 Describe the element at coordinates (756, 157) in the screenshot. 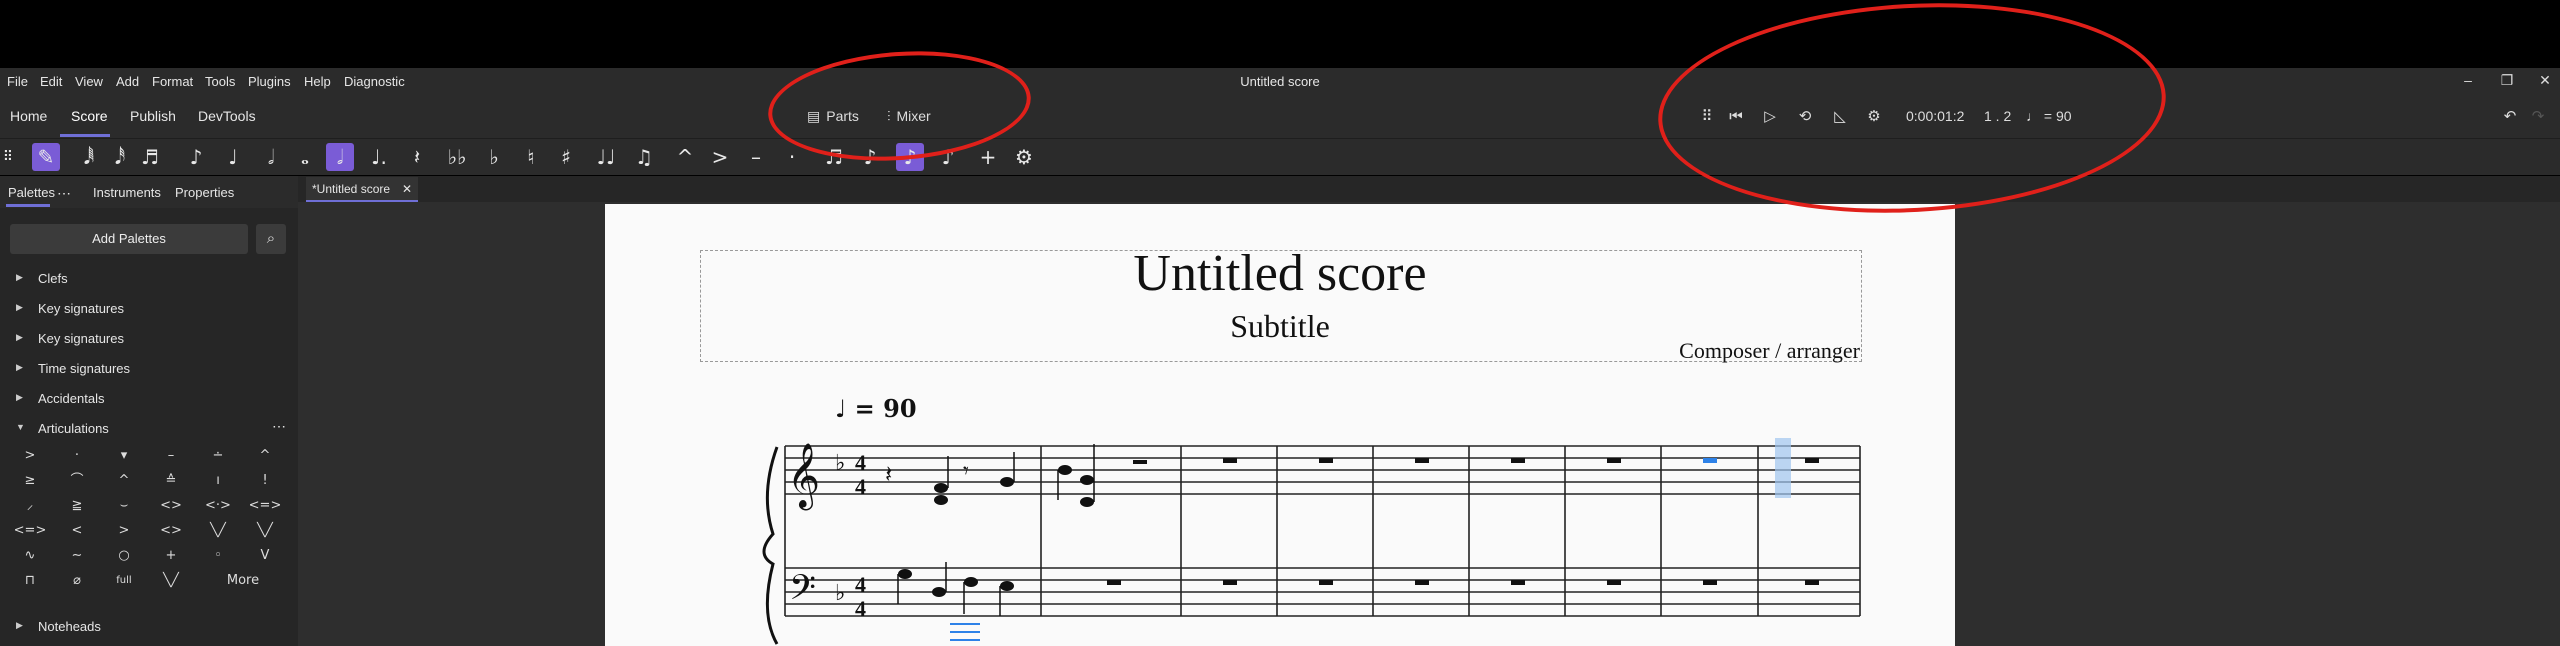

I see `tenuto-icon: –` at that location.